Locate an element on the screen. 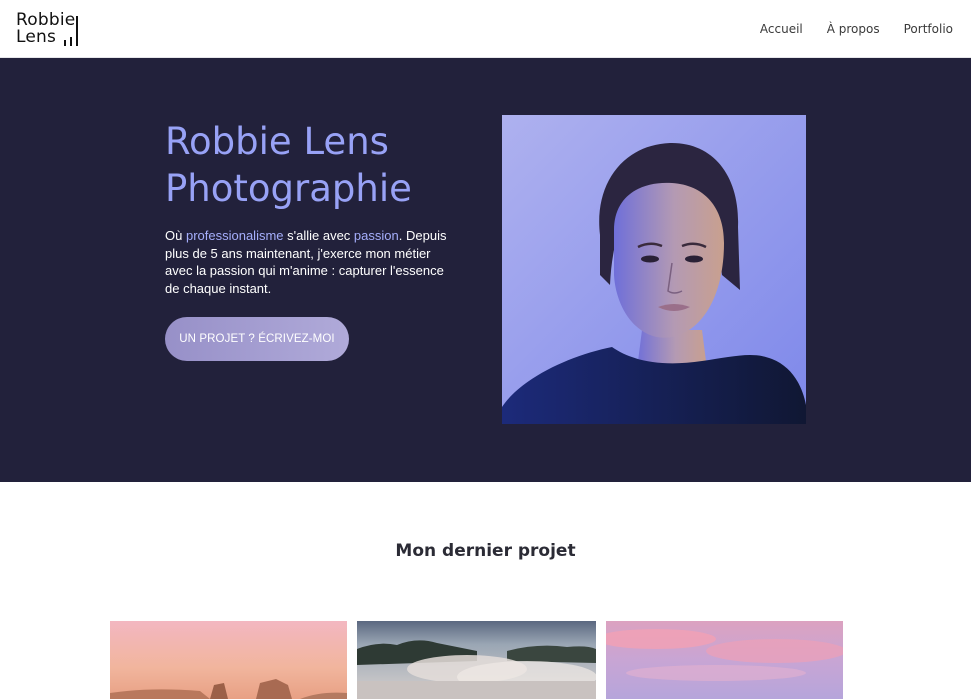  logo-bars-icon is located at coordinates (74, 31).